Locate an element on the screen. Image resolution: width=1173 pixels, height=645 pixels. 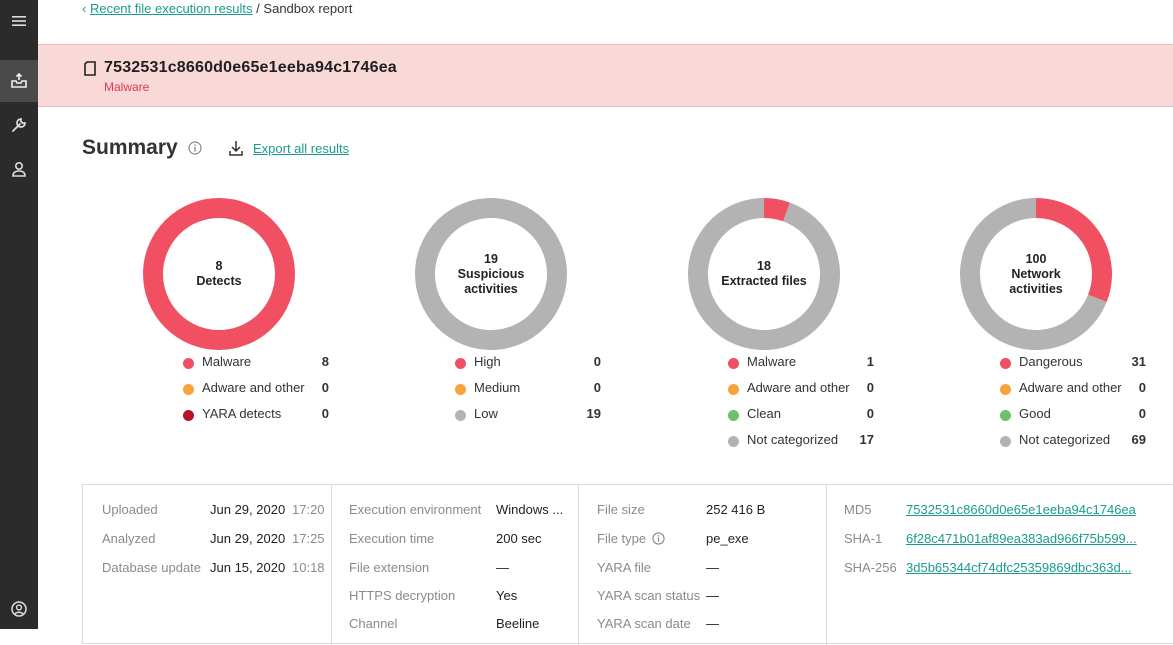
wrench-icon is located at coordinates (19, 125).